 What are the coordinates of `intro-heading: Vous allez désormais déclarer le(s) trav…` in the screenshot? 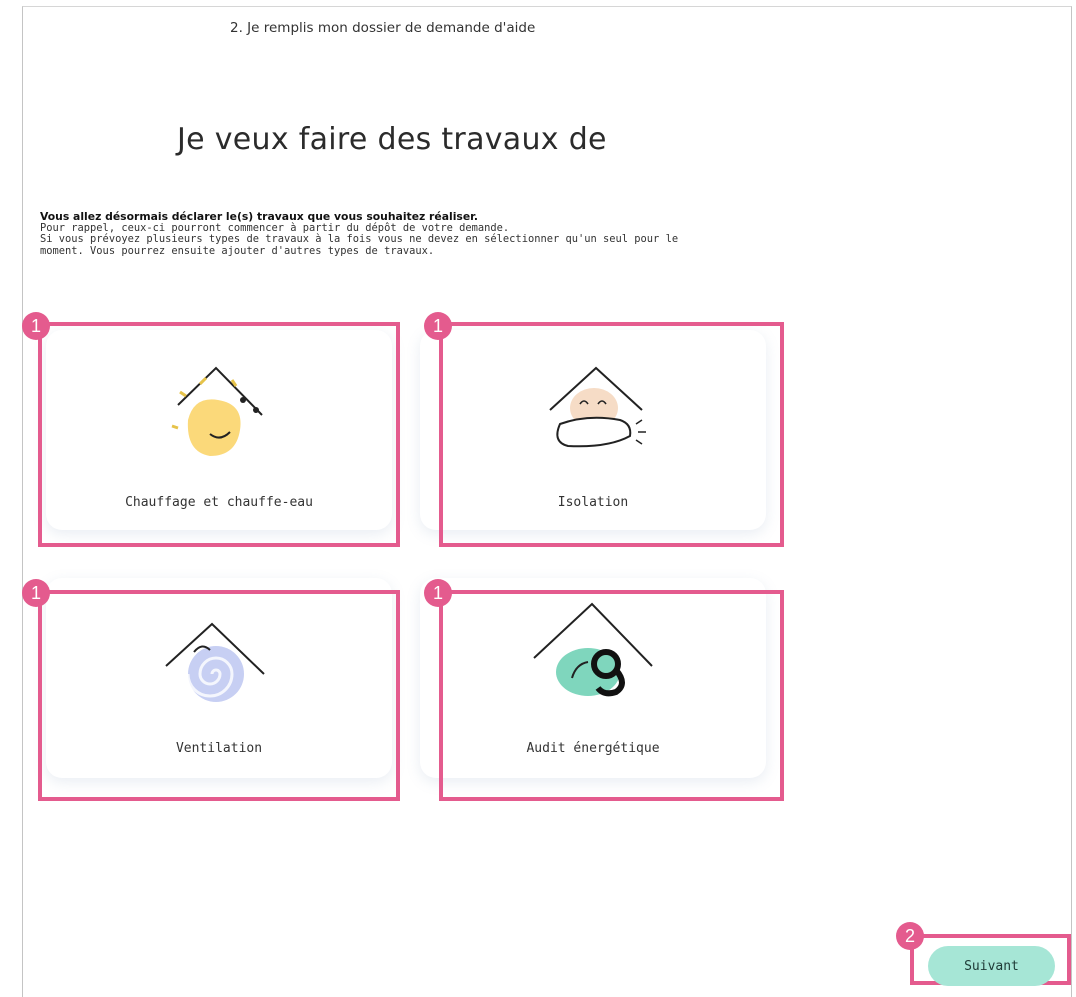 It's located at (259, 216).